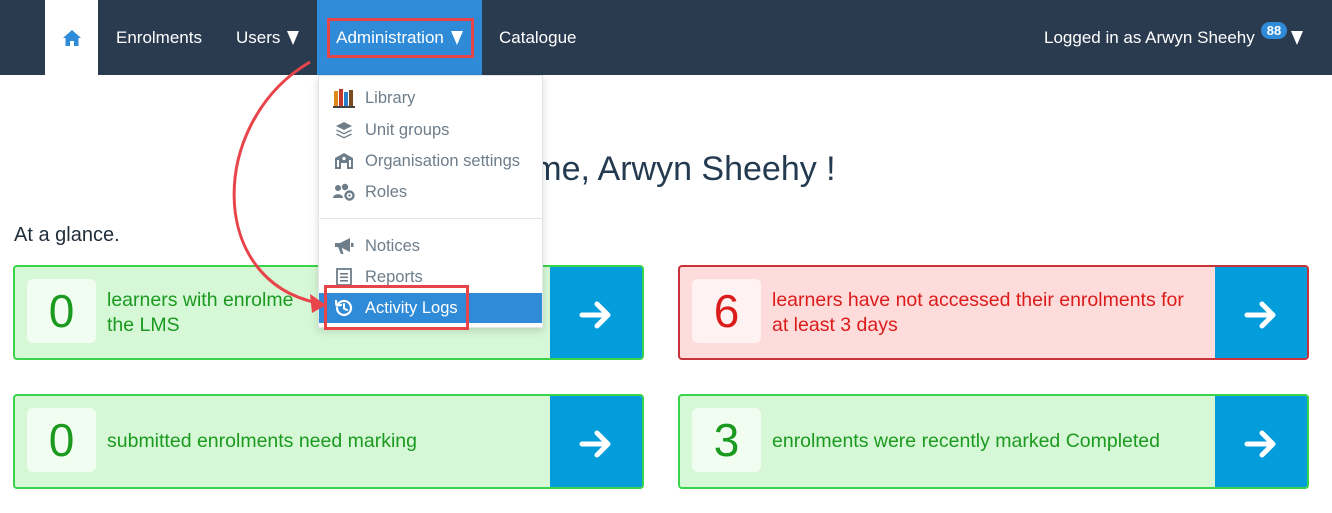 The width and height of the screenshot is (1332, 513). What do you see at coordinates (200, 312) in the screenshot?
I see `card-text: learners with enrolme the LMS` at bounding box center [200, 312].